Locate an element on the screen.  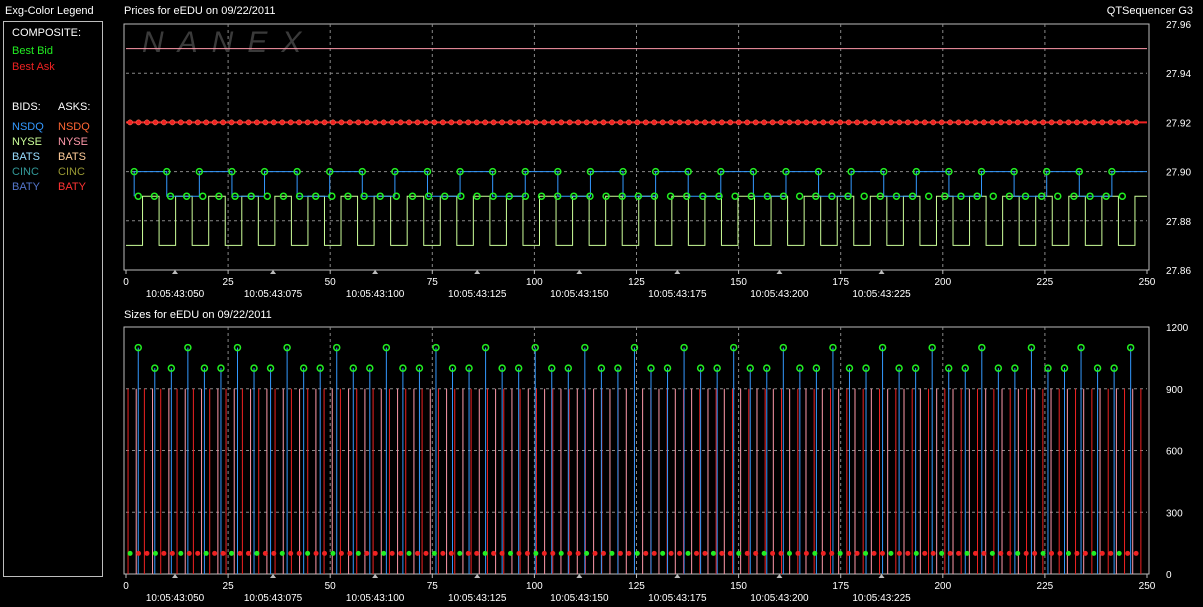
size-x-tick-label: 200 is located at coordinates (942, 586).